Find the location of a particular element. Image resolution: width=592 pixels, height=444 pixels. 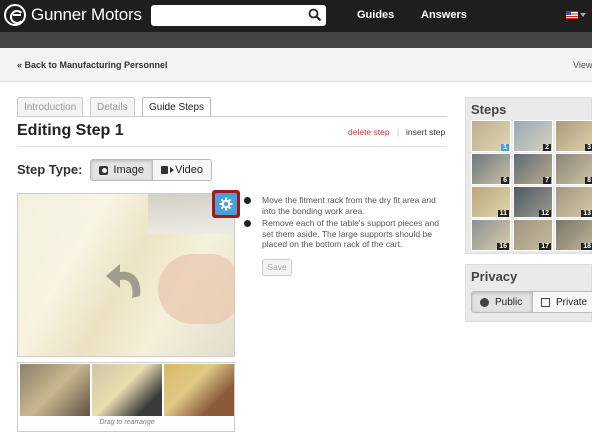

step-thumbnail: 2 is located at coordinates (533, 136).